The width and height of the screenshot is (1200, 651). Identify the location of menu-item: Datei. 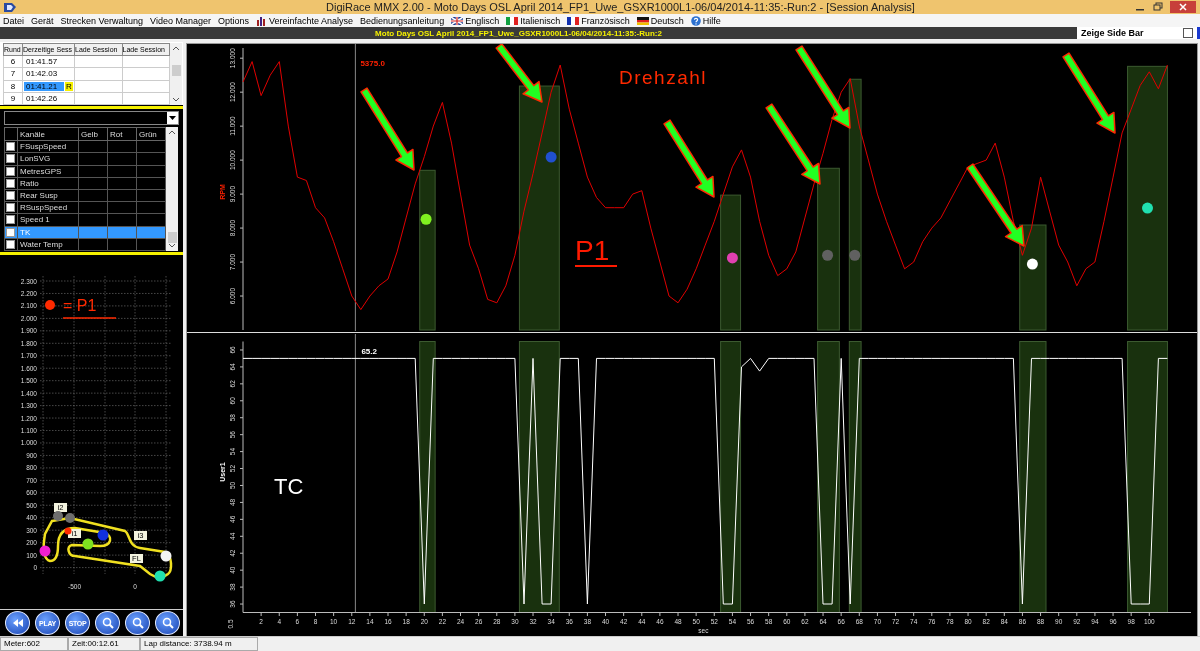
(13, 20).